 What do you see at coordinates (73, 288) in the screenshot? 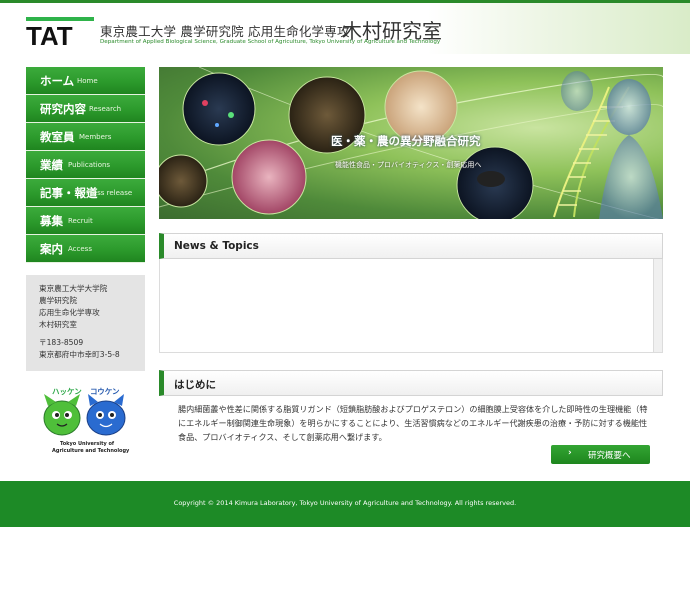
I see `address-line: 東京農工大学大学院` at bounding box center [73, 288].